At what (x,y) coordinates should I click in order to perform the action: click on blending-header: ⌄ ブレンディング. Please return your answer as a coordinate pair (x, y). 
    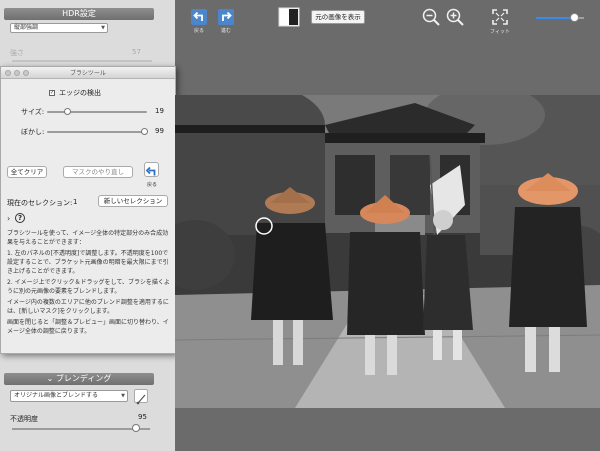
    Looking at the image, I should click on (79, 379).